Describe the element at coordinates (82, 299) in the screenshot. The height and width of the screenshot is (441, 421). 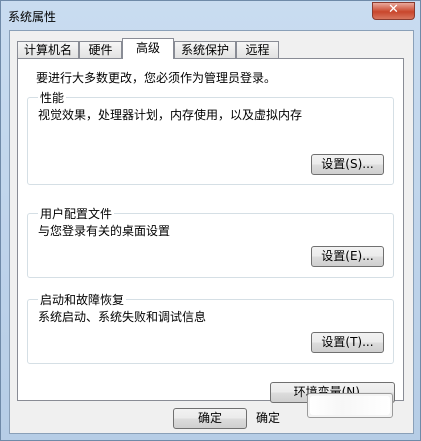
I see `startup-recovery-group-title: 启动和故障恢复` at that location.